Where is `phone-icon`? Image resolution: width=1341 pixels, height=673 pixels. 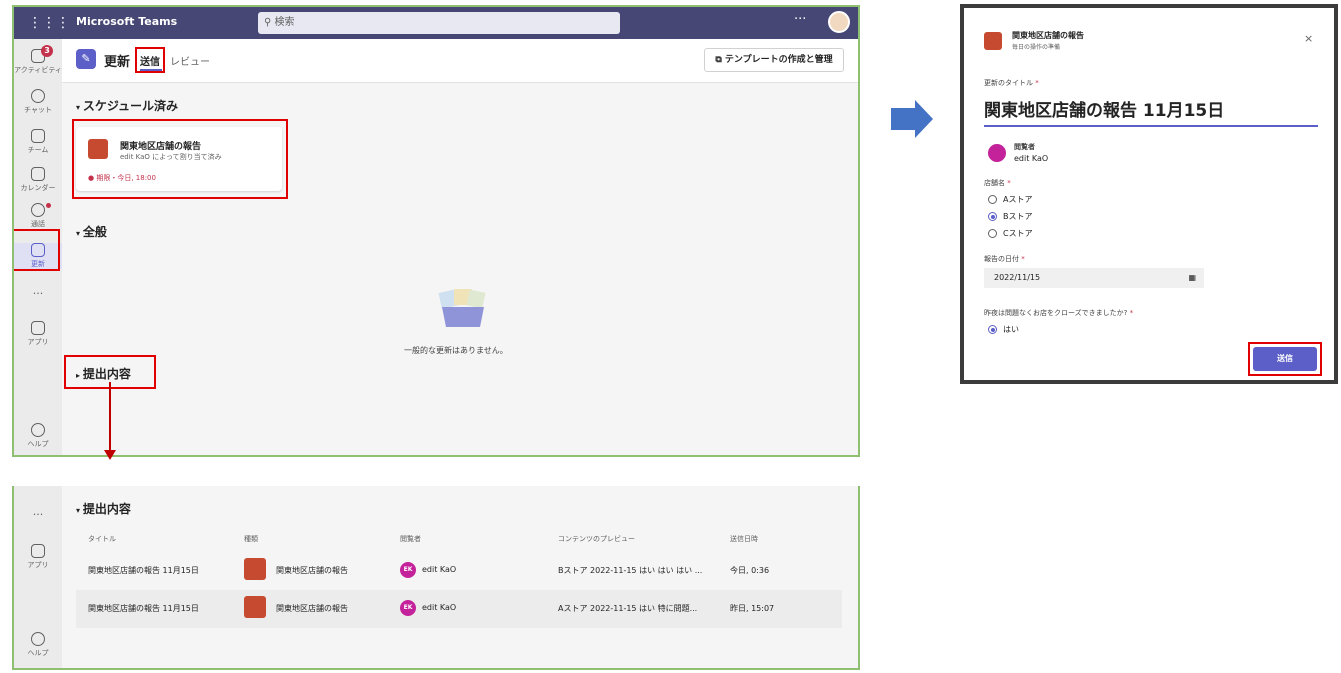 phone-icon is located at coordinates (38, 210).